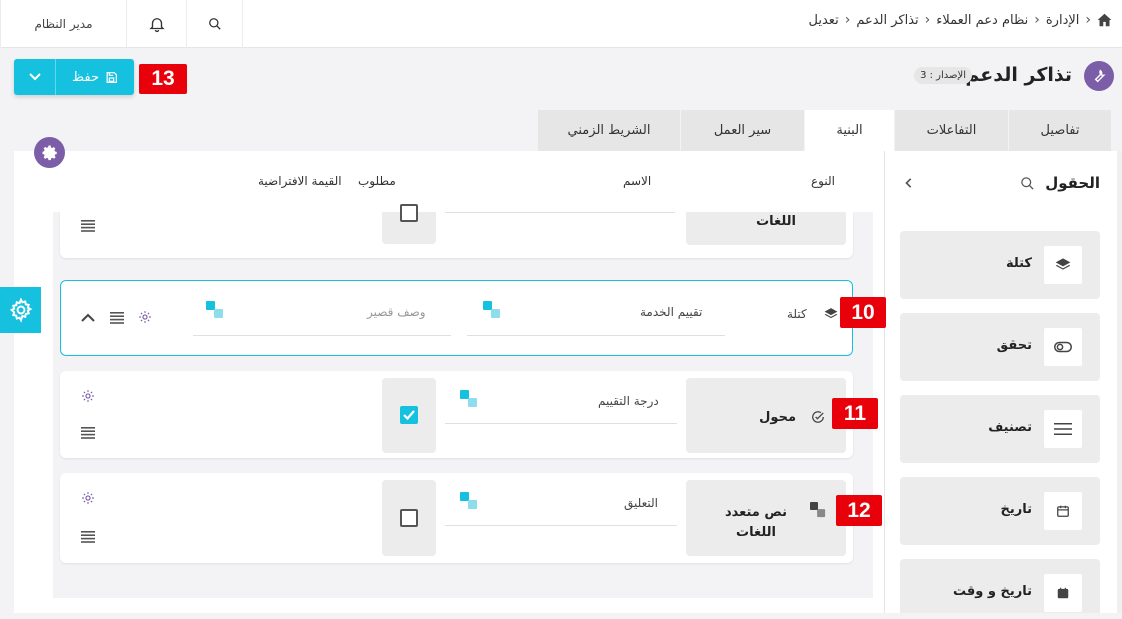 The width and height of the screenshot is (1122, 619). I want to click on field-card-label: تحقق, so click(1014, 345).